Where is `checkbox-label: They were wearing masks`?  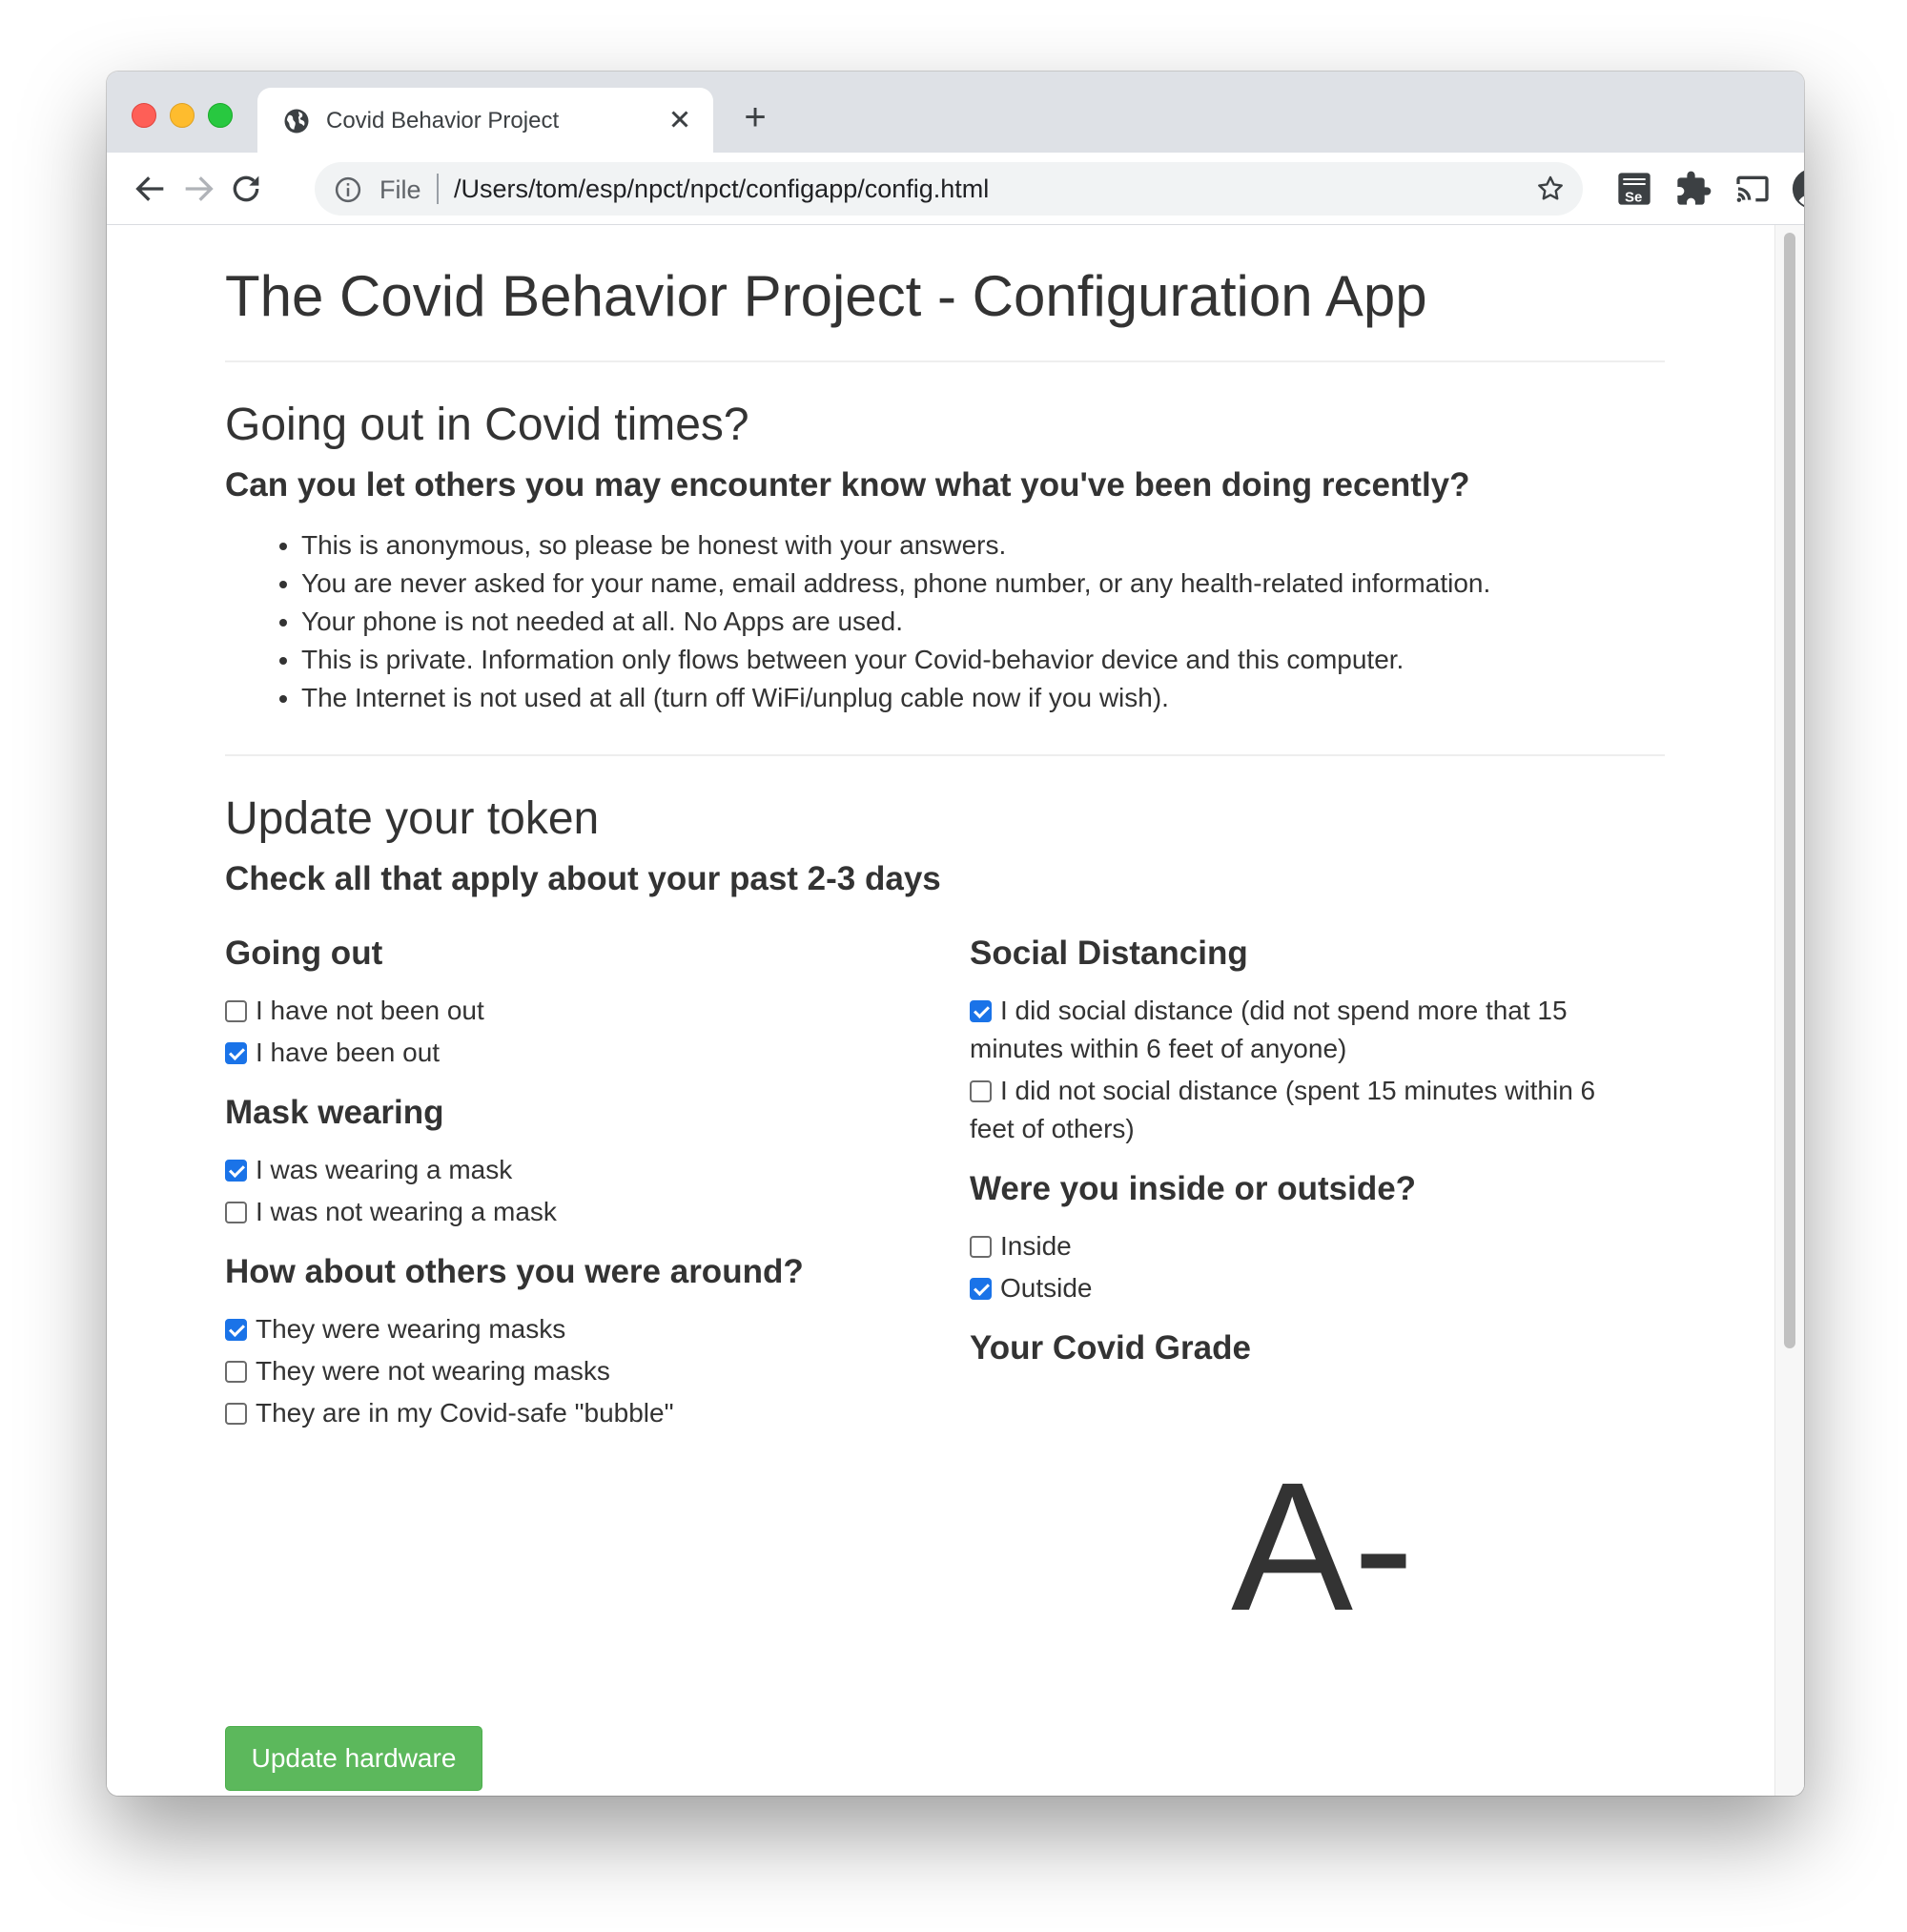 checkbox-label: They were wearing masks is located at coordinates (411, 1329).